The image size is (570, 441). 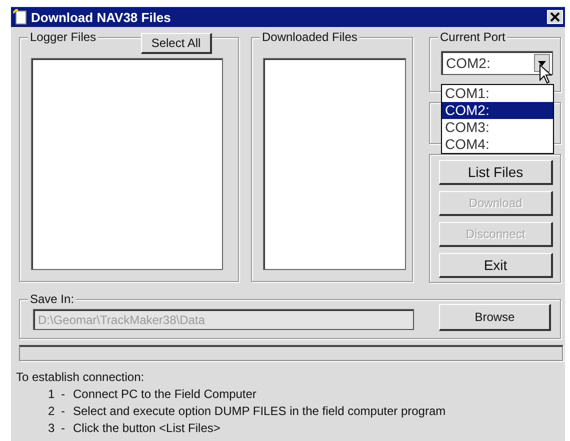 What do you see at coordinates (310, 37) in the screenshot?
I see `group-label: Downloaded Files` at bounding box center [310, 37].